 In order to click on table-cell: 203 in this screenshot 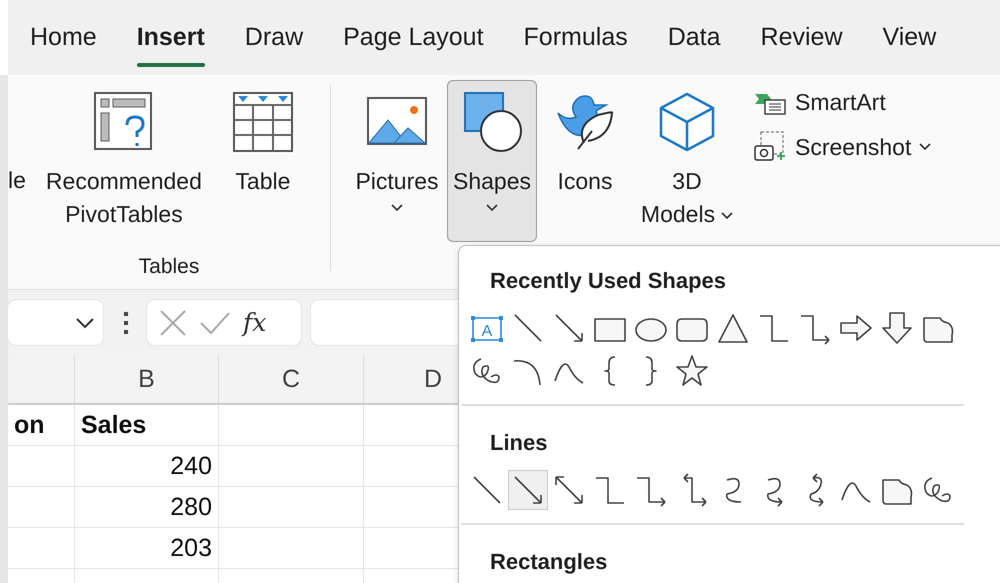, I will do `click(147, 548)`.